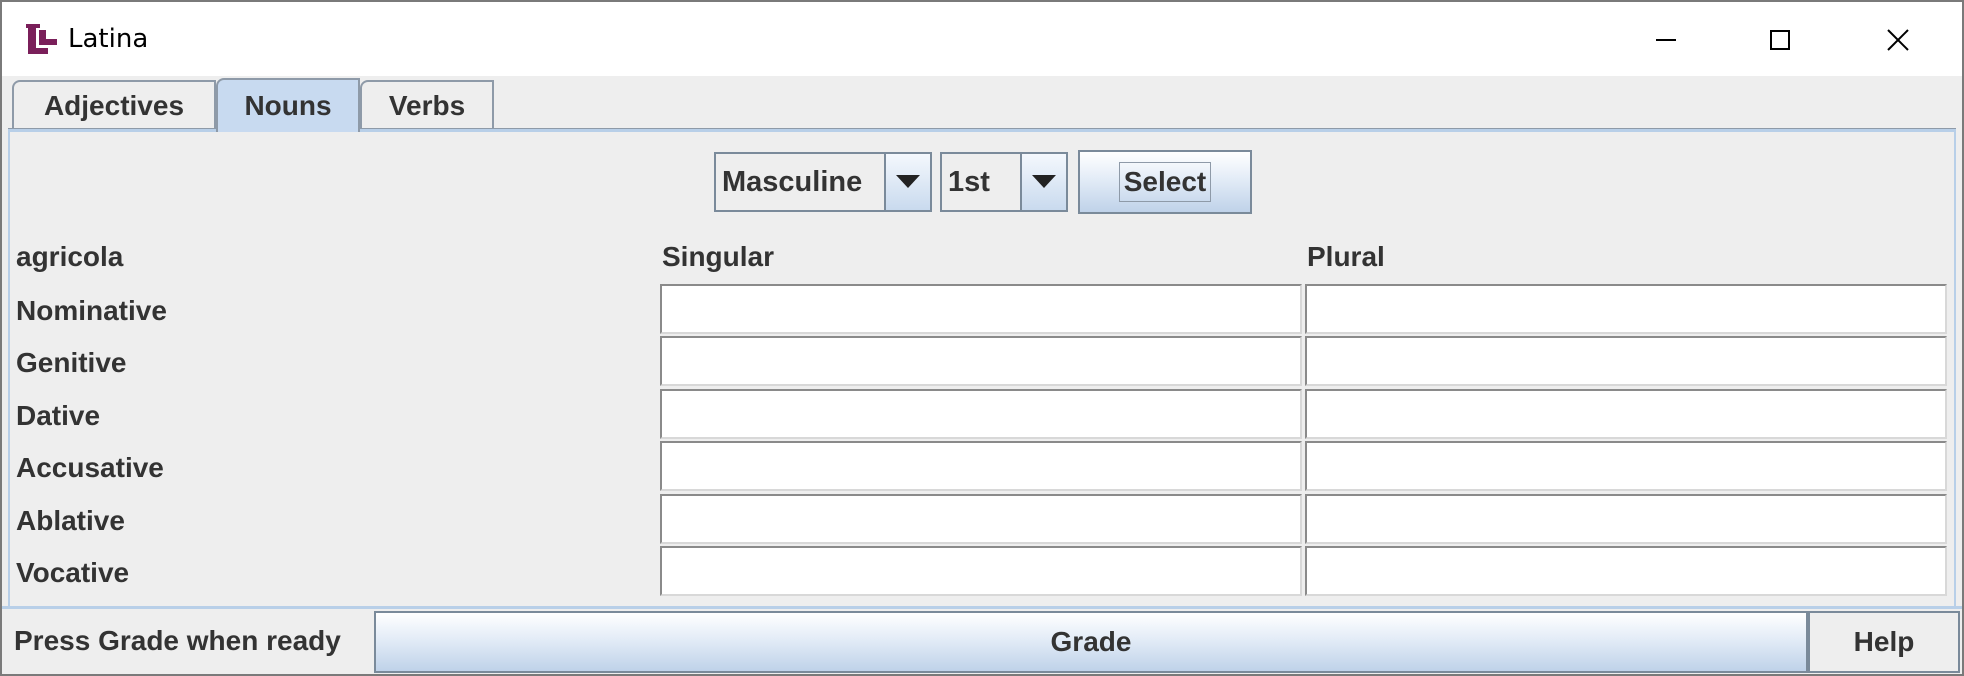 This screenshot has height=676, width=1964. What do you see at coordinates (982, 104) in the screenshot?
I see `tab-strip: Adjectives Nouns Verbs` at bounding box center [982, 104].